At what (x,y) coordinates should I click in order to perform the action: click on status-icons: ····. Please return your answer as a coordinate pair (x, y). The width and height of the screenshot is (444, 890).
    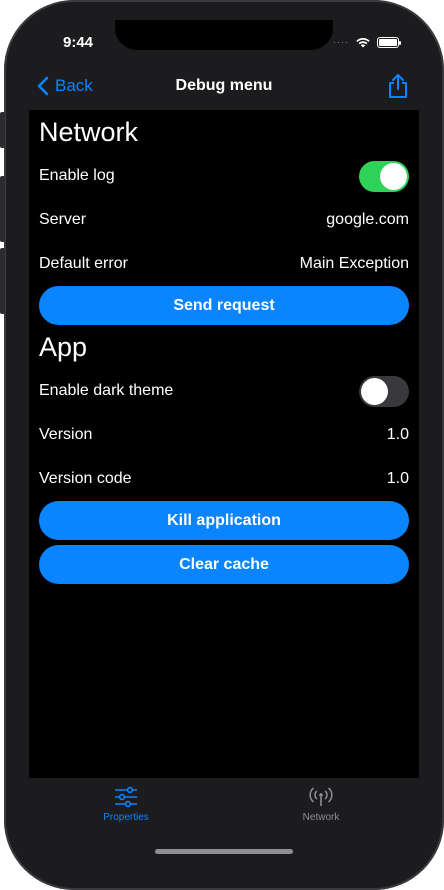
    Looking at the image, I should click on (367, 42).